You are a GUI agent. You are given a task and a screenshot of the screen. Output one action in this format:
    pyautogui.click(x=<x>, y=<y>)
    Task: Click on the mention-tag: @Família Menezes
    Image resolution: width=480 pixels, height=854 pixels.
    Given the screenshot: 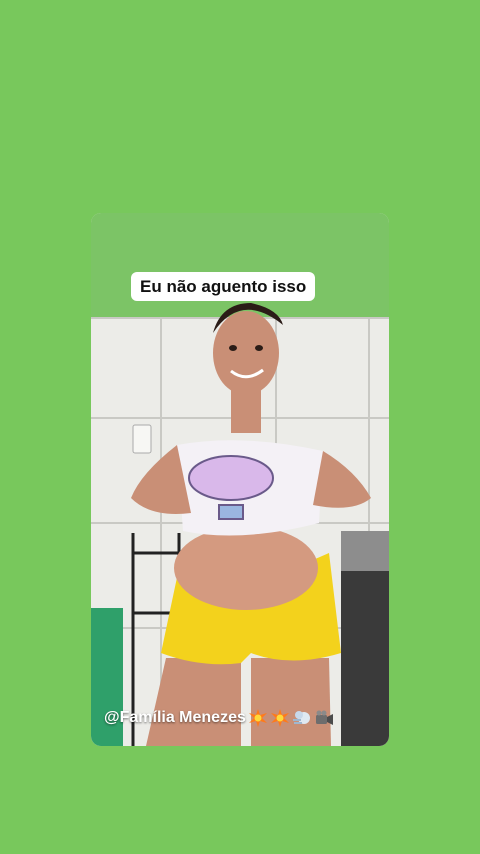 What is the action you would take?
    pyautogui.click(x=219, y=718)
    